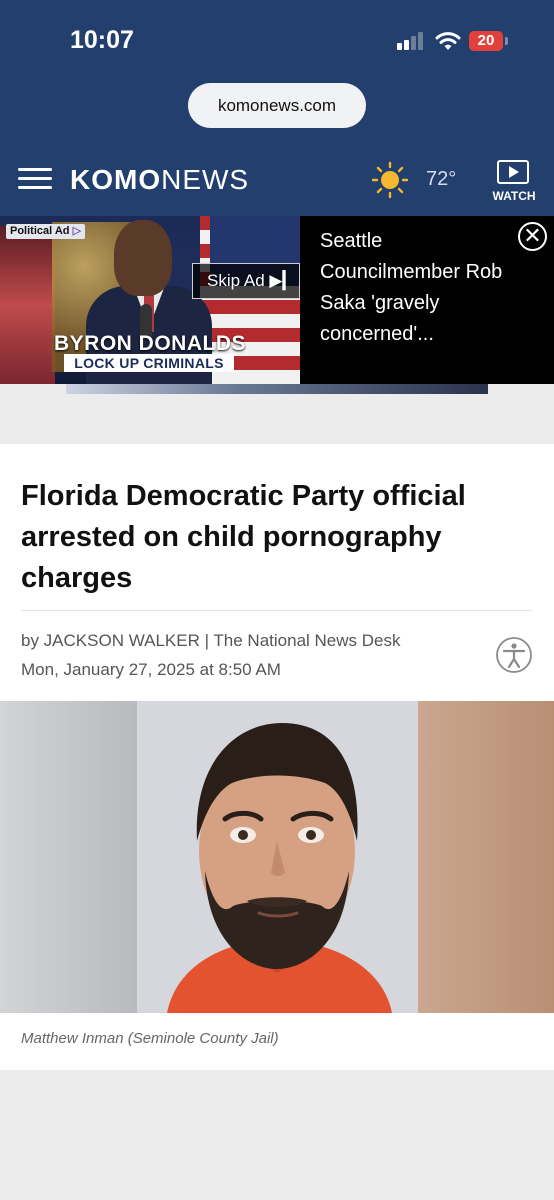  I want to click on adchoices-icon: ▷, so click(77, 231).